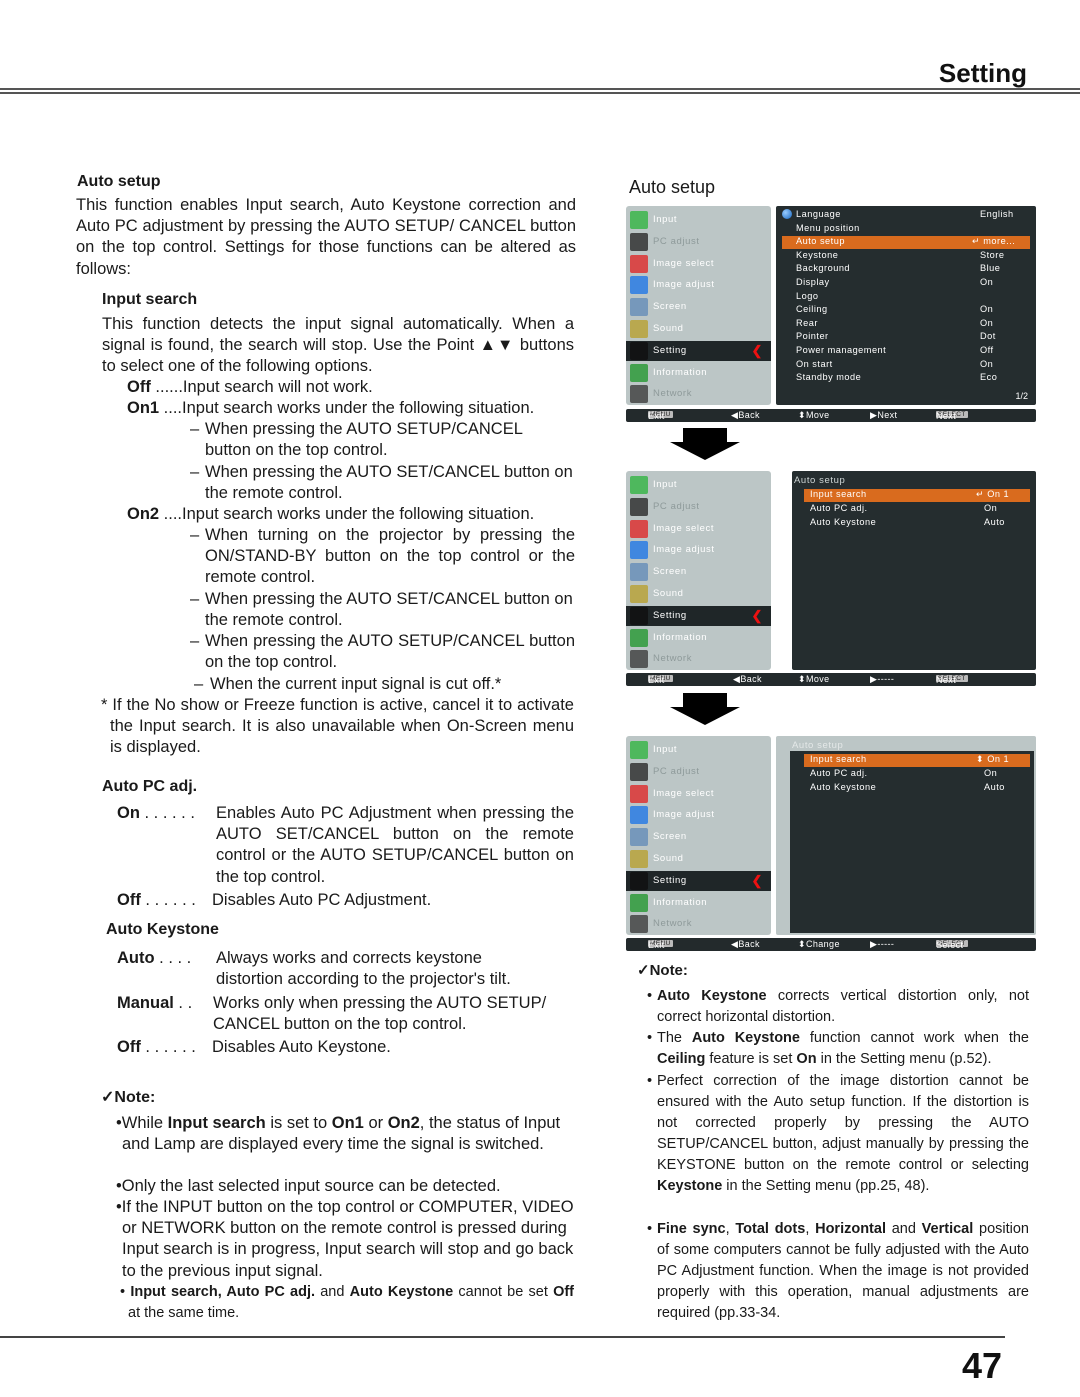 This screenshot has width=1080, height=1397. Describe the element at coordinates (656, 945) in the screenshot. I see `bar-exit: Exit` at that location.